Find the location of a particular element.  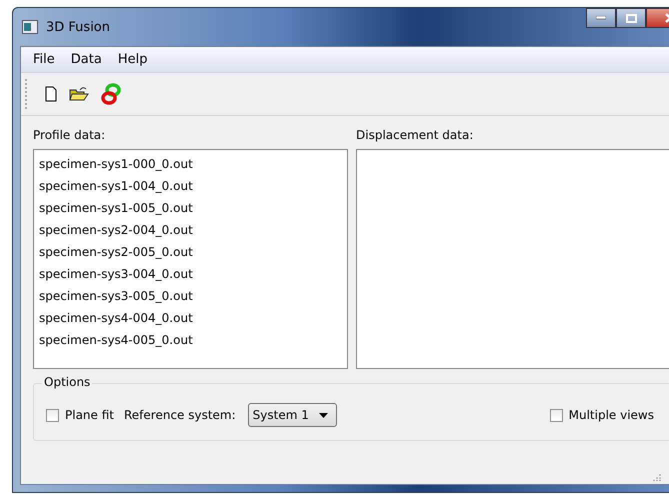

checkbox-label: Plane fit is located at coordinates (89, 415).